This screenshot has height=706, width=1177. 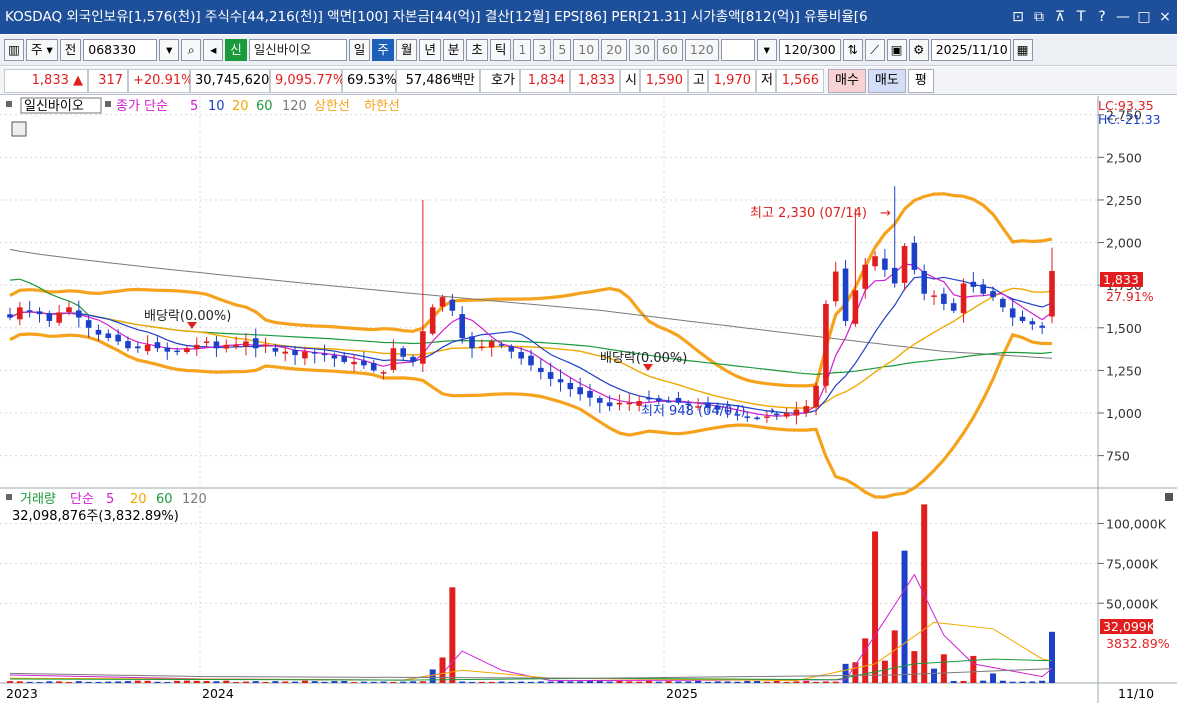 What do you see at coordinates (885, 213) in the screenshot?
I see `high-arrow-icon: →` at bounding box center [885, 213].